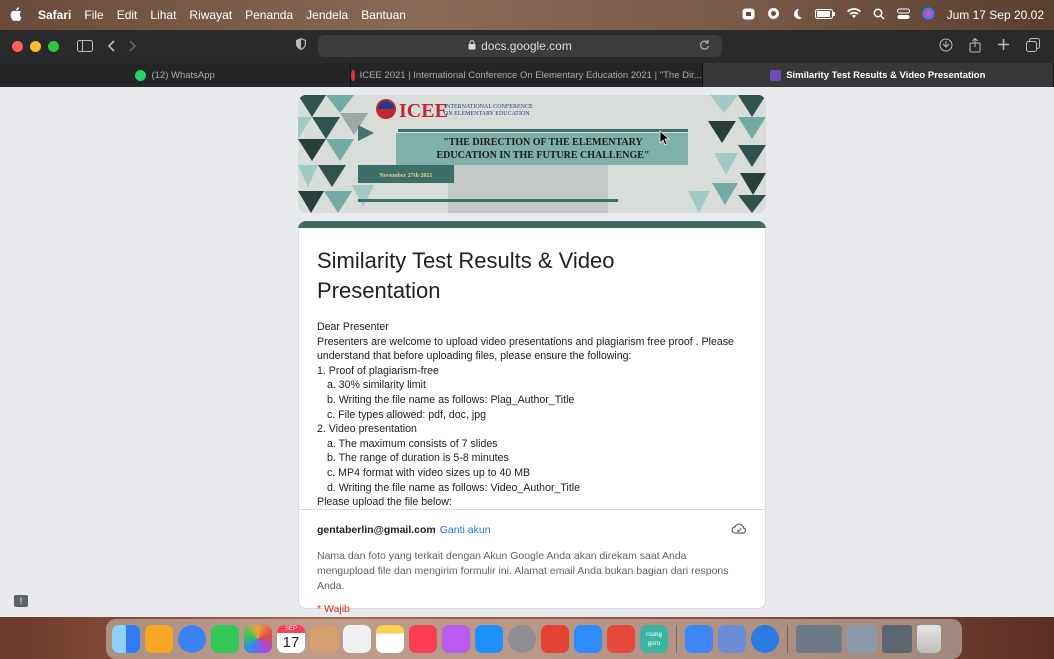  What do you see at coordinates (85, 47) in the screenshot?
I see `sidebar-toggle-icon` at bounding box center [85, 47].